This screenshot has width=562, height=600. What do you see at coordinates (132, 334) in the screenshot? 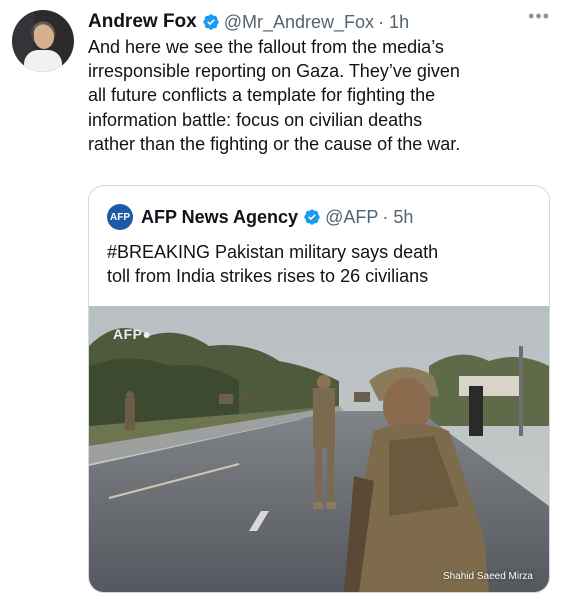
I see `afp-watermark: AFP●` at bounding box center [132, 334].